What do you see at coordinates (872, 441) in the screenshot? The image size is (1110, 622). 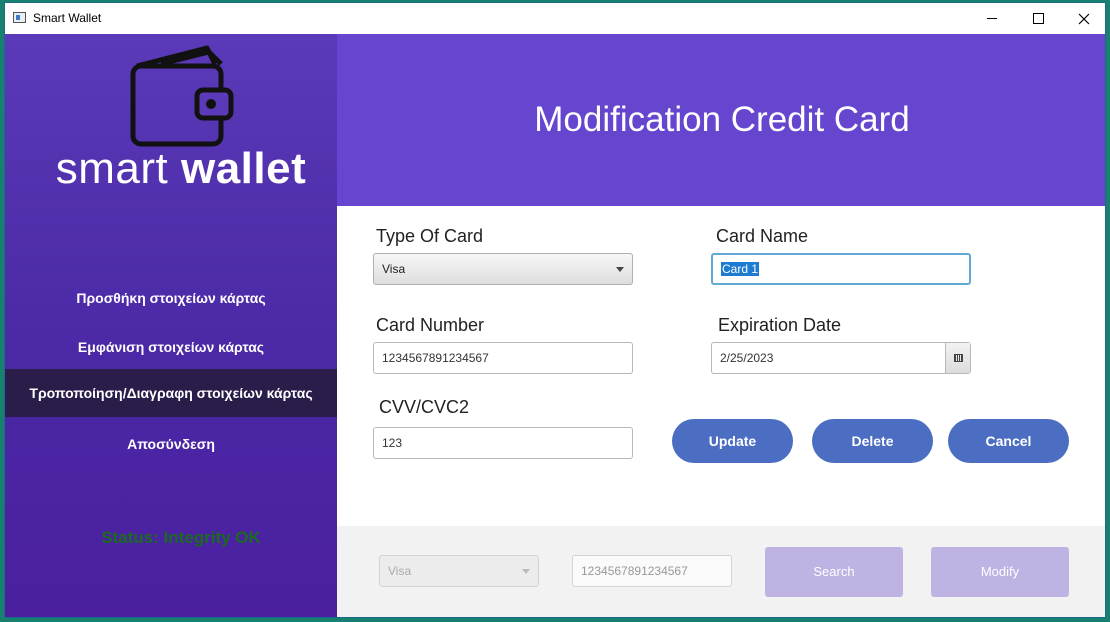 I see `delete-button: Delete` at bounding box center [872, 441].